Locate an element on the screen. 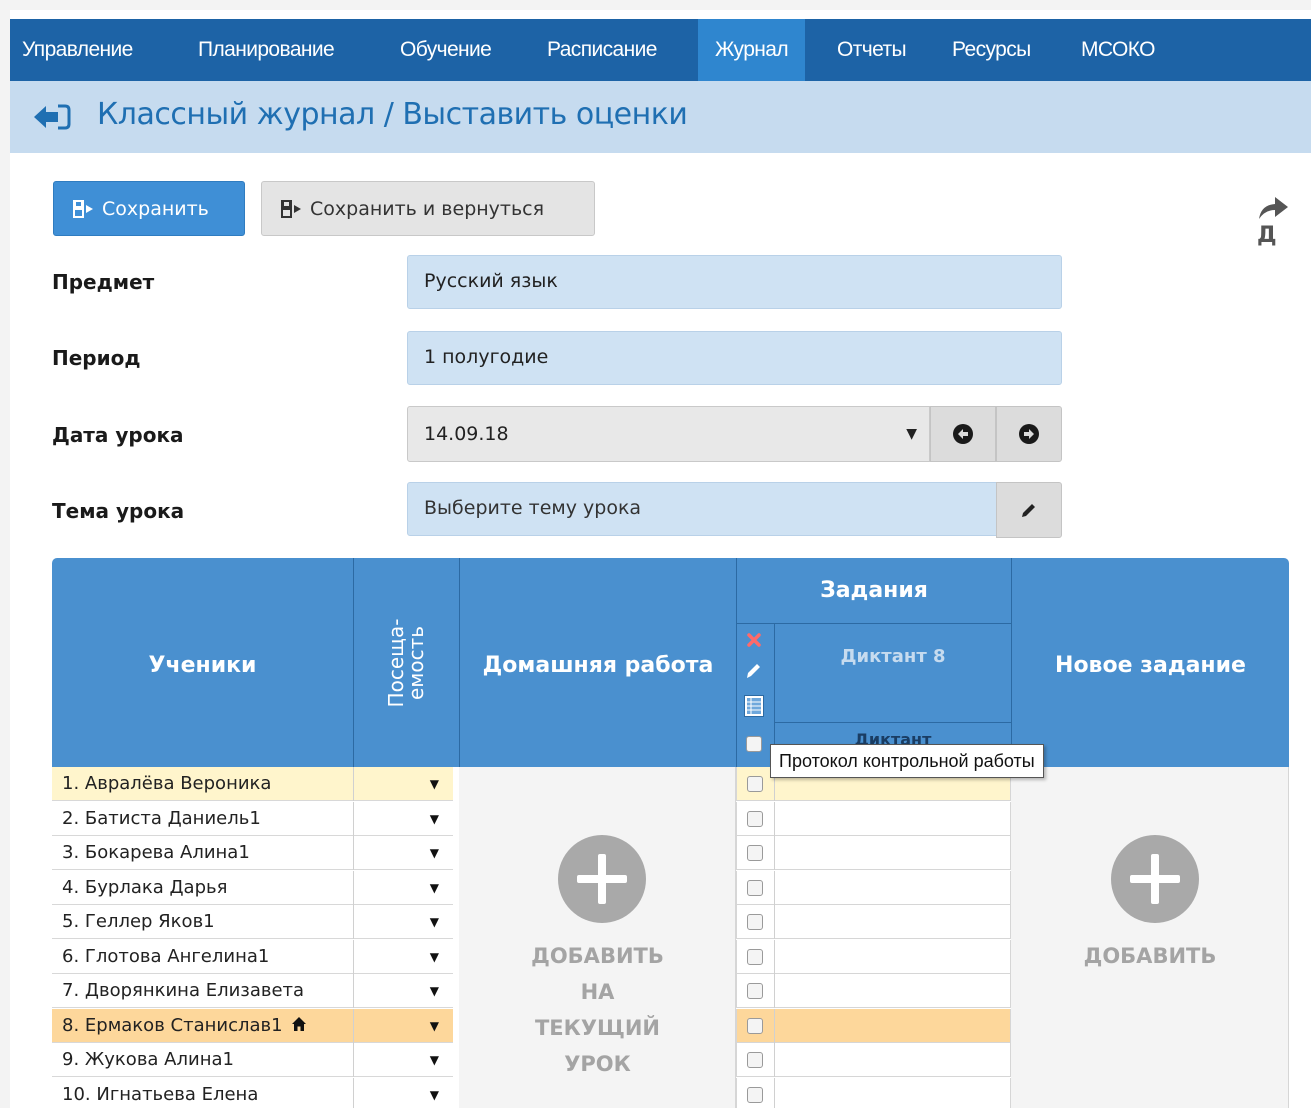 This screenshot has width=1311, height=1108. add-homework-line1: ДОБАВИТЬ is located at coordinates (597, 956).